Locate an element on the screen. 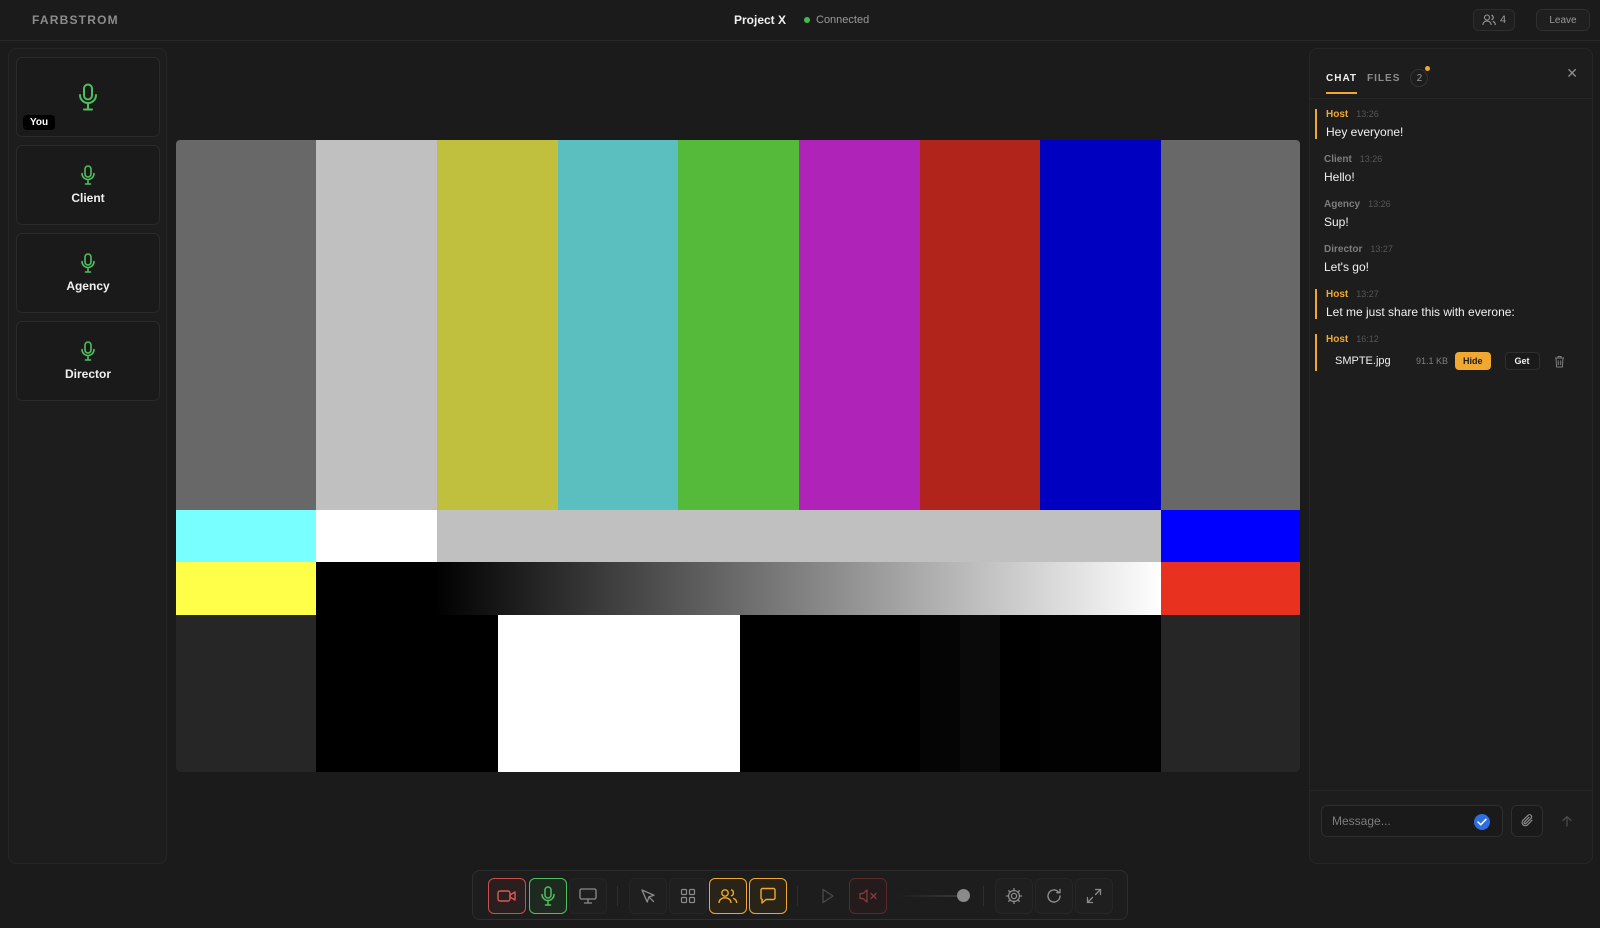 The image size is (1600, 928). message-author: Director is located at coordinates (1343, 249).